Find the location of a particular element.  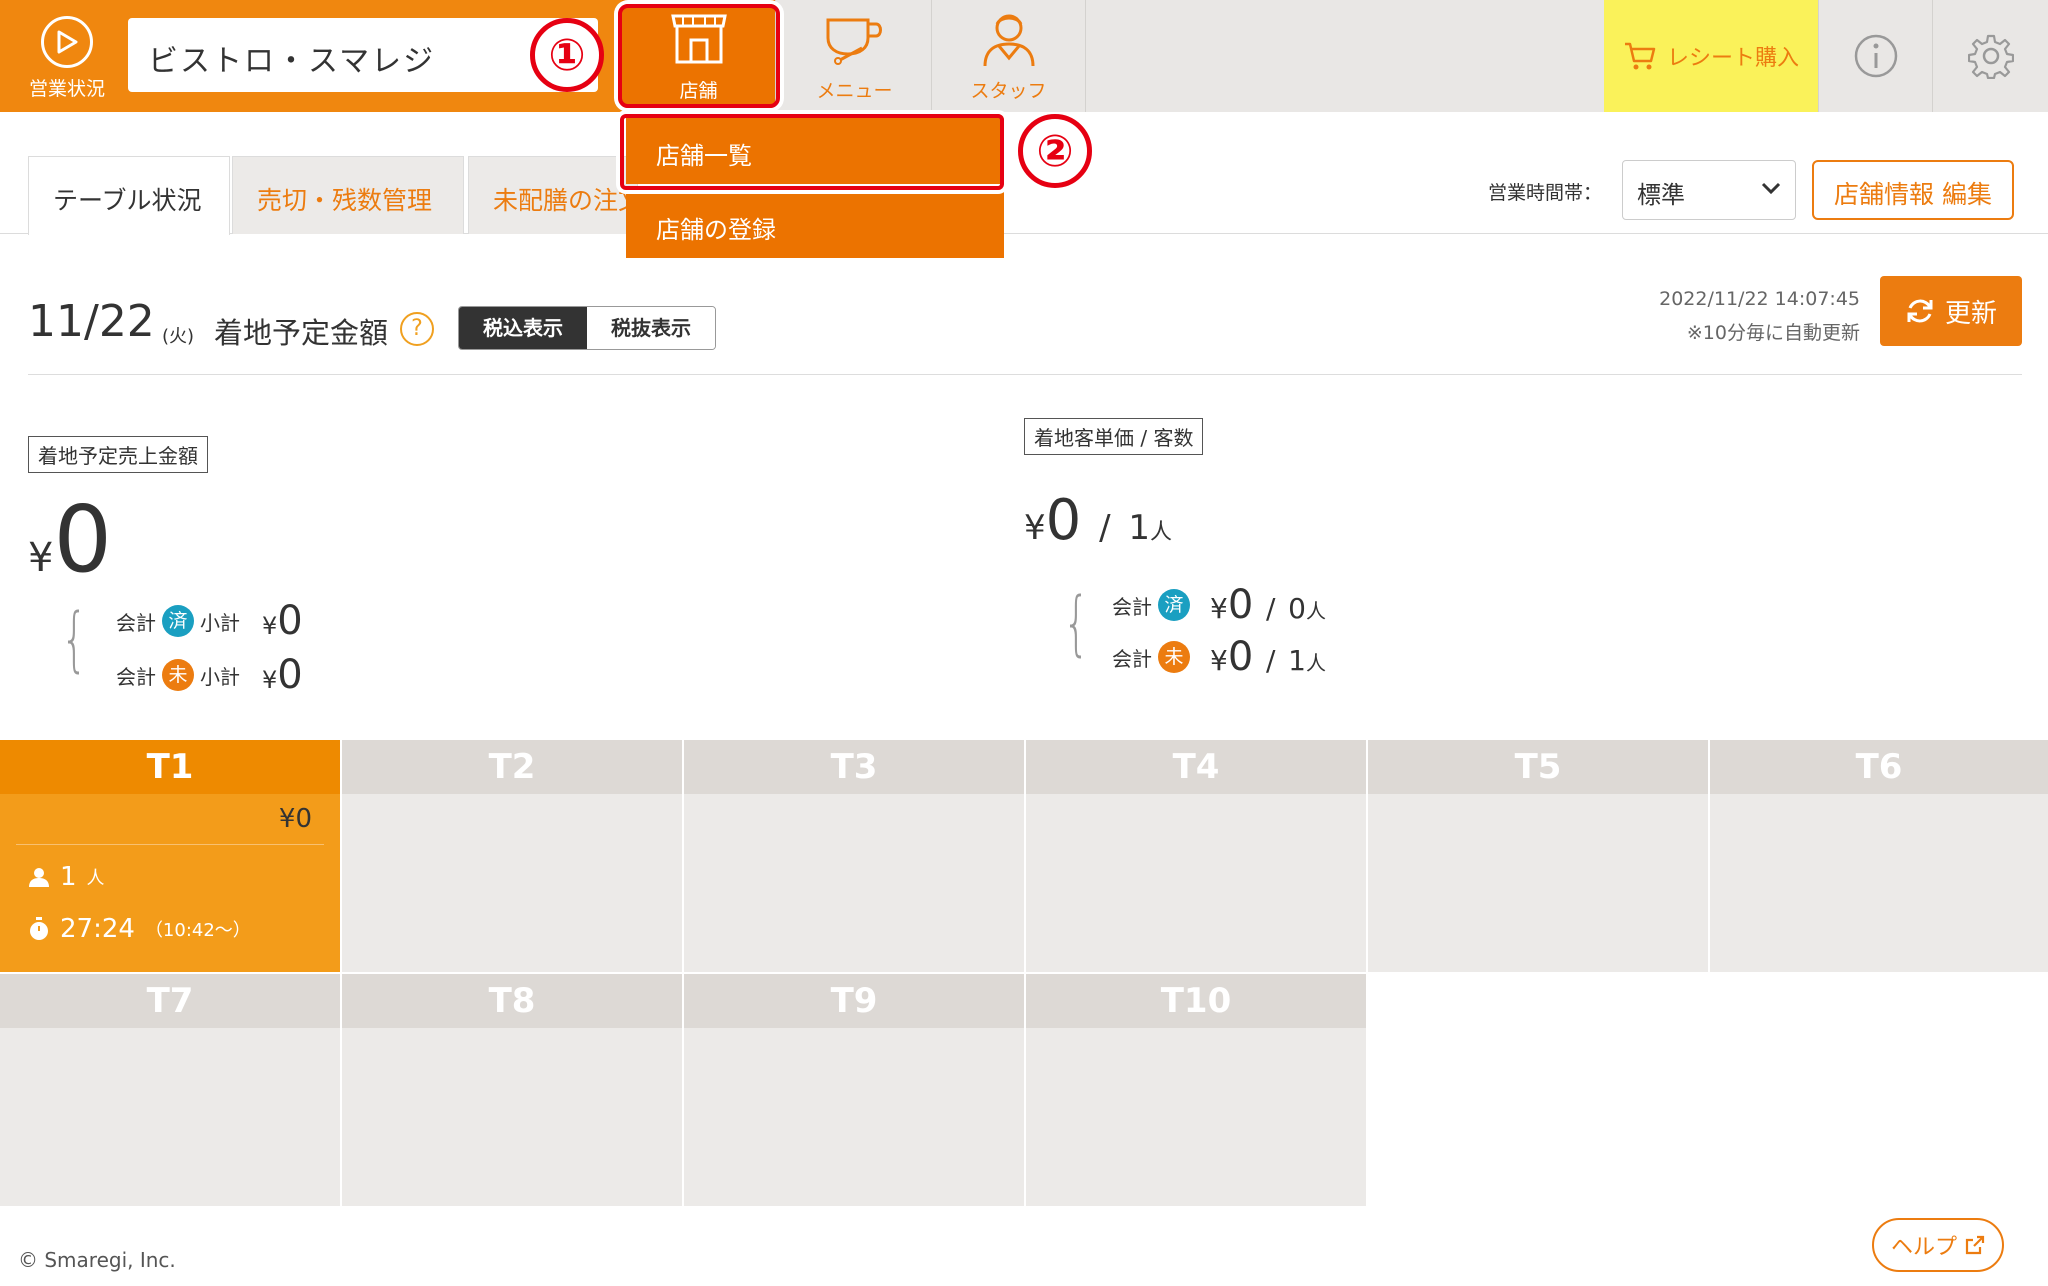

nav-staff-label: スタッフ is located at coordinates (1008, 91).